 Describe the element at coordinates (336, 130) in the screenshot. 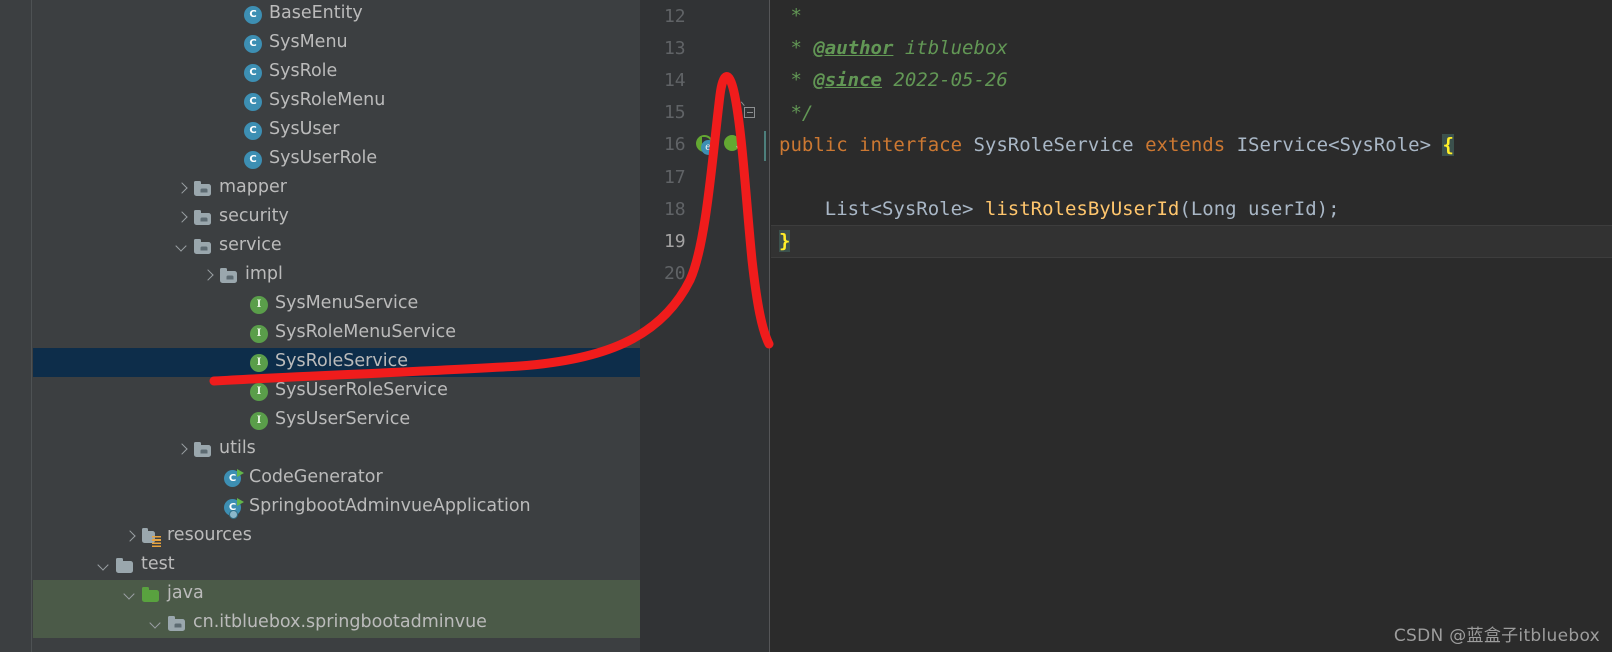

I see `tree-row-sysuser: SysUser` at that location.